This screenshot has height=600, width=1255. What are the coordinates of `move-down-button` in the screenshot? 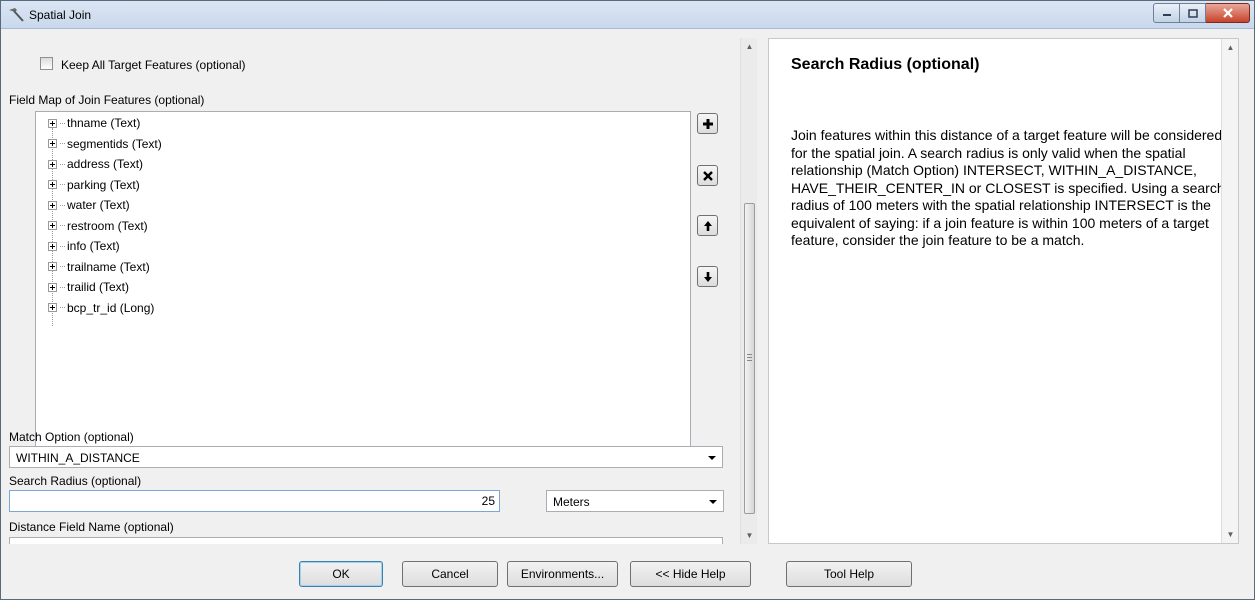 It's located at (707, 276).